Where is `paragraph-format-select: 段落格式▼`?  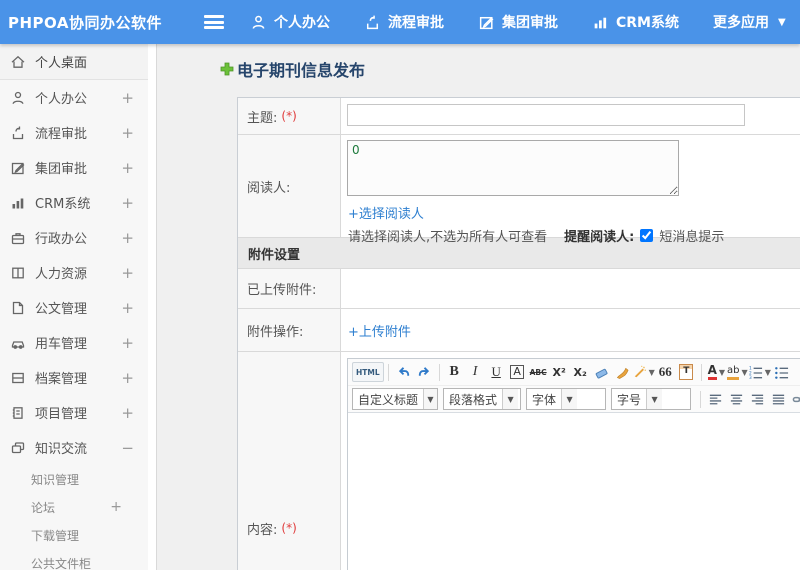
paragraph-format-select: 段落格式▼ is located at coordinates (482, 399).